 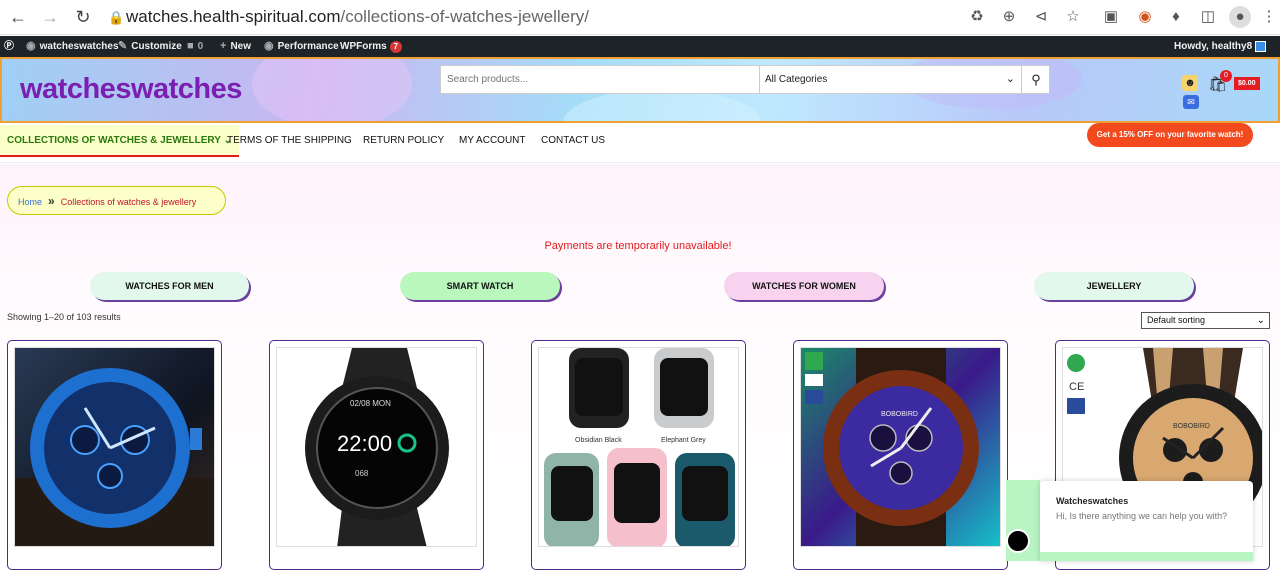 What do you see at coordinates (1176, 17) in the screenshot?
I see `extensions-puzzle-icon: ♦` at bounding box center [1176, 17].